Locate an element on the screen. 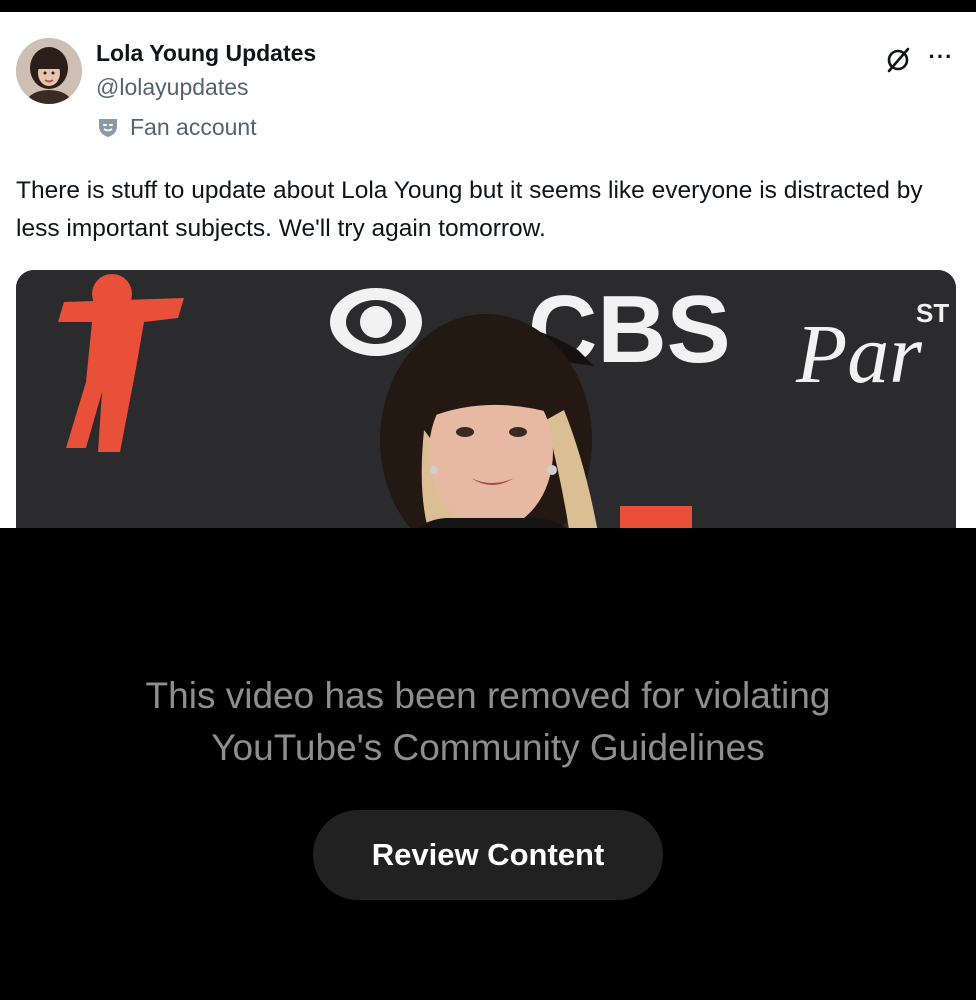 The height and width of the screenshot is (1000, 976). user-handle: @lolayupdates is located at coordinates (172, 87).